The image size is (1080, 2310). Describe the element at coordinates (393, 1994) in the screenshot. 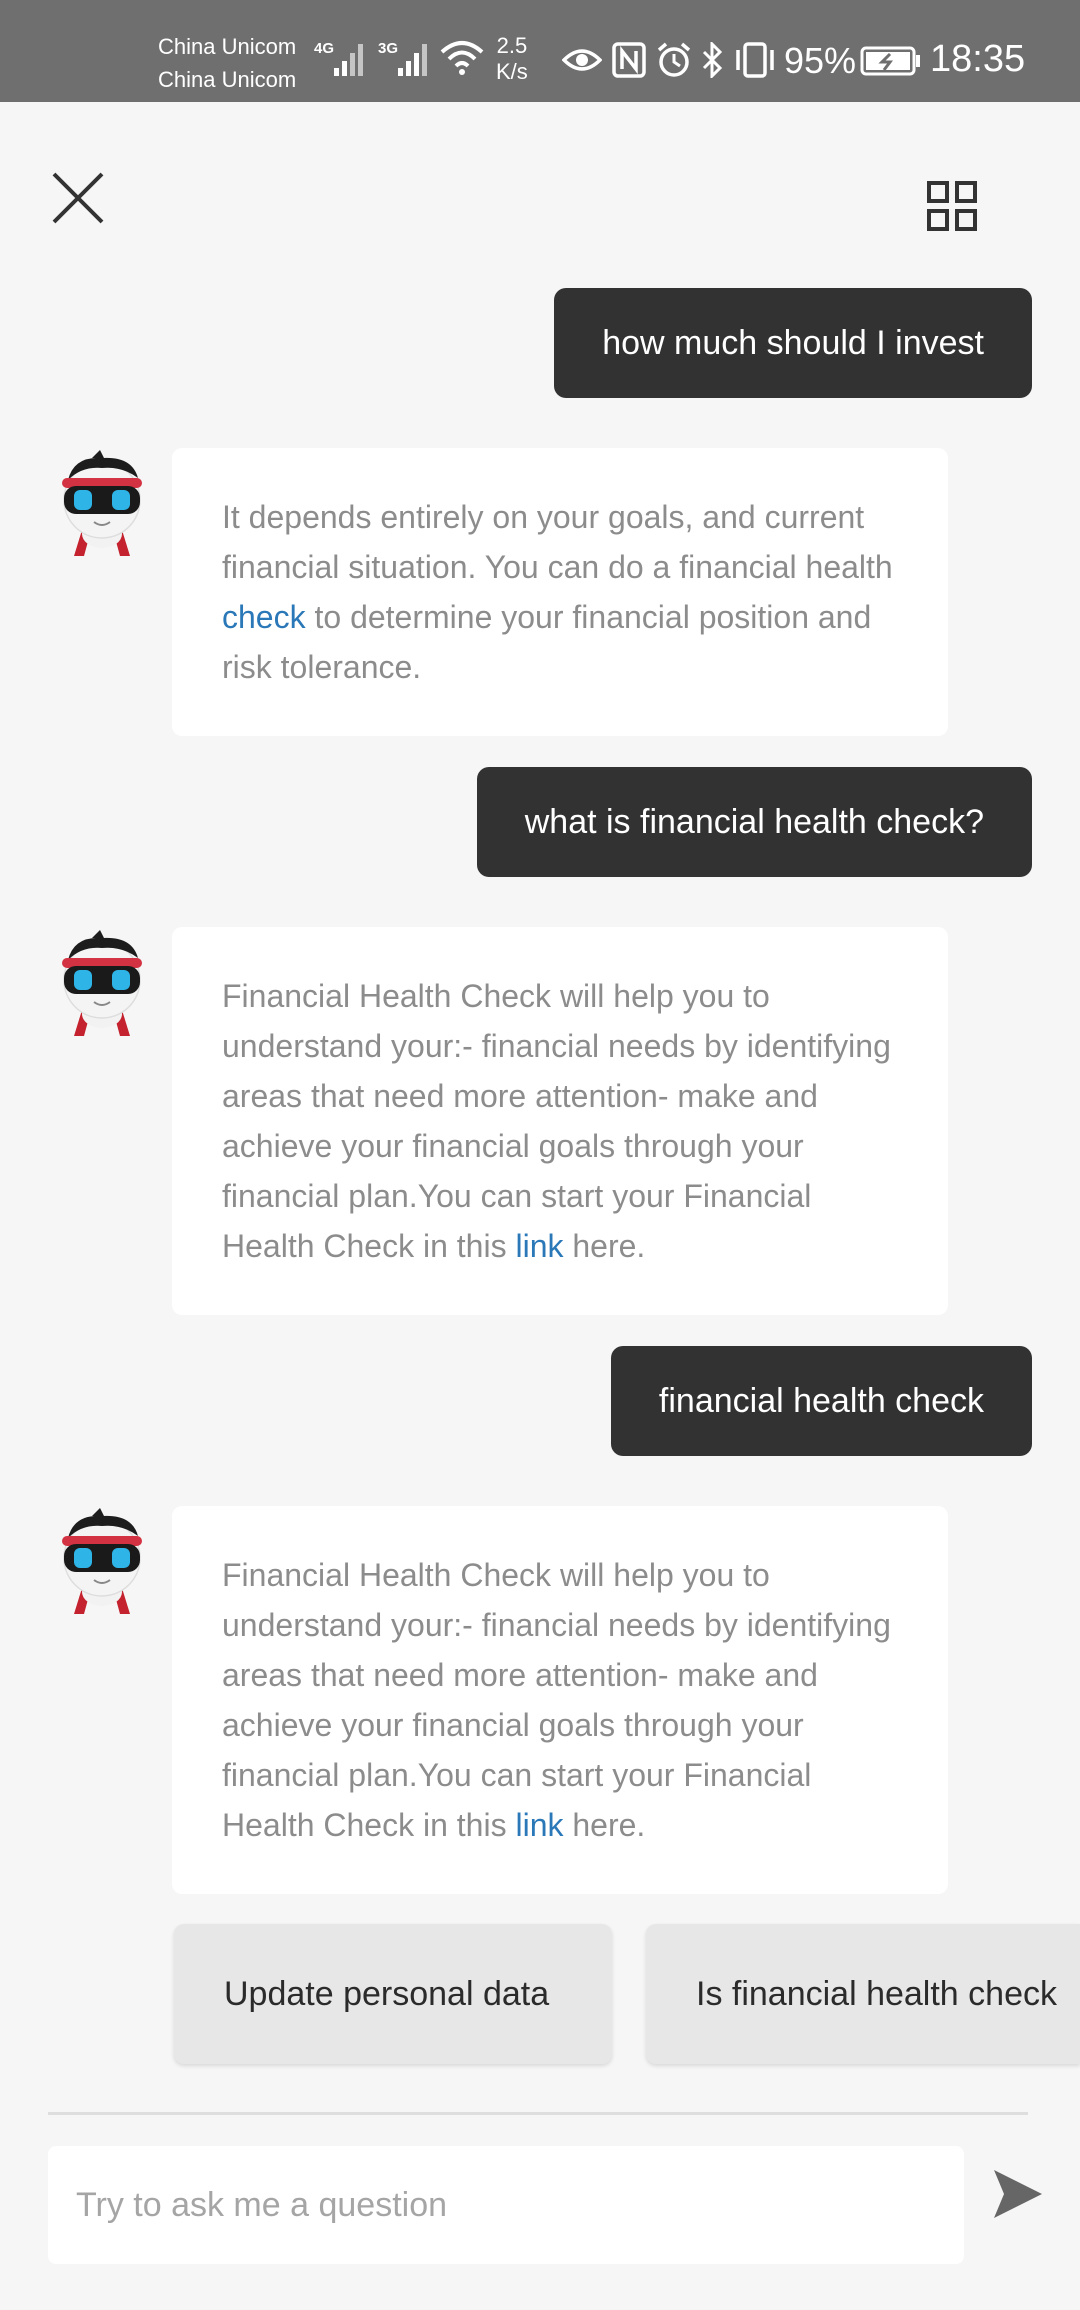

I see `suggestion-chip: Update personal data` at that location.